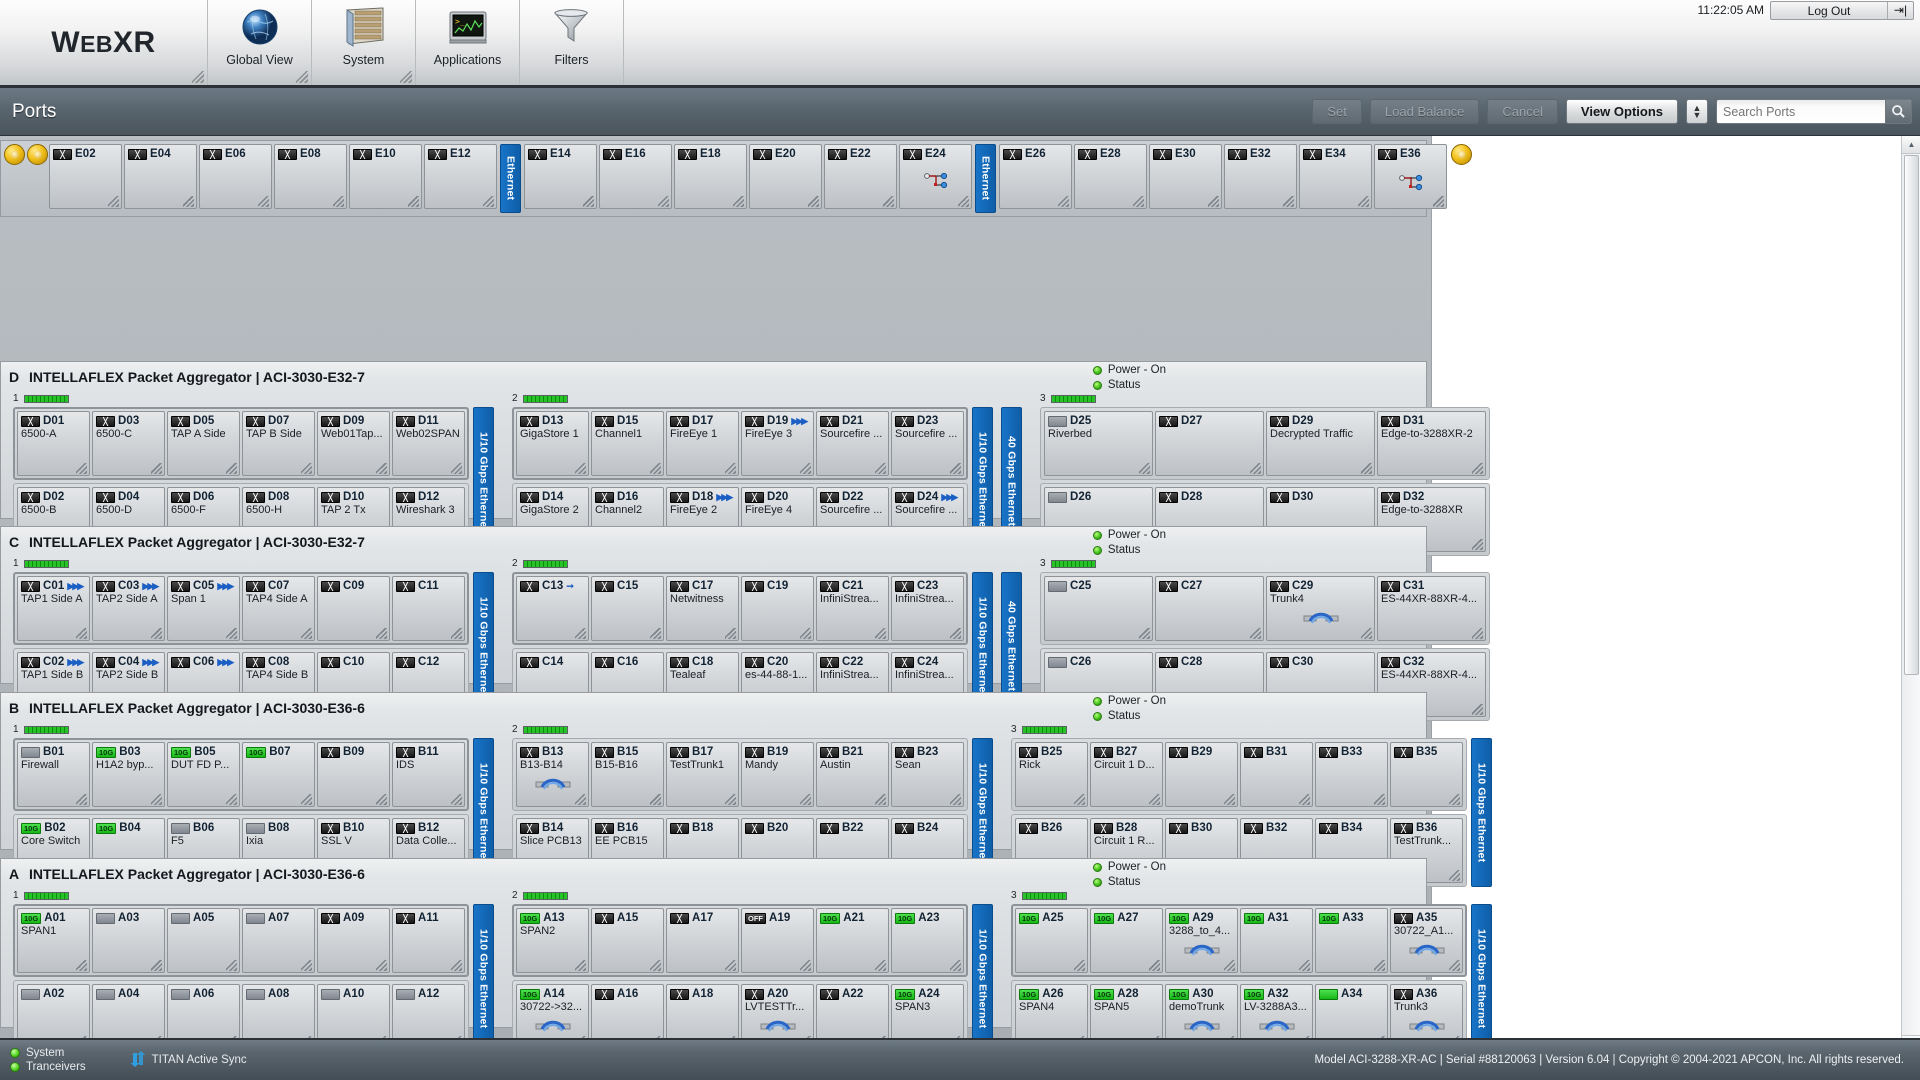 This screenshot has height=1080, width=1920. What do you see at coordinates (353, 774) in the screenshot?
I see `port-cell: ╳ B09` at bounding box center [353, 774].